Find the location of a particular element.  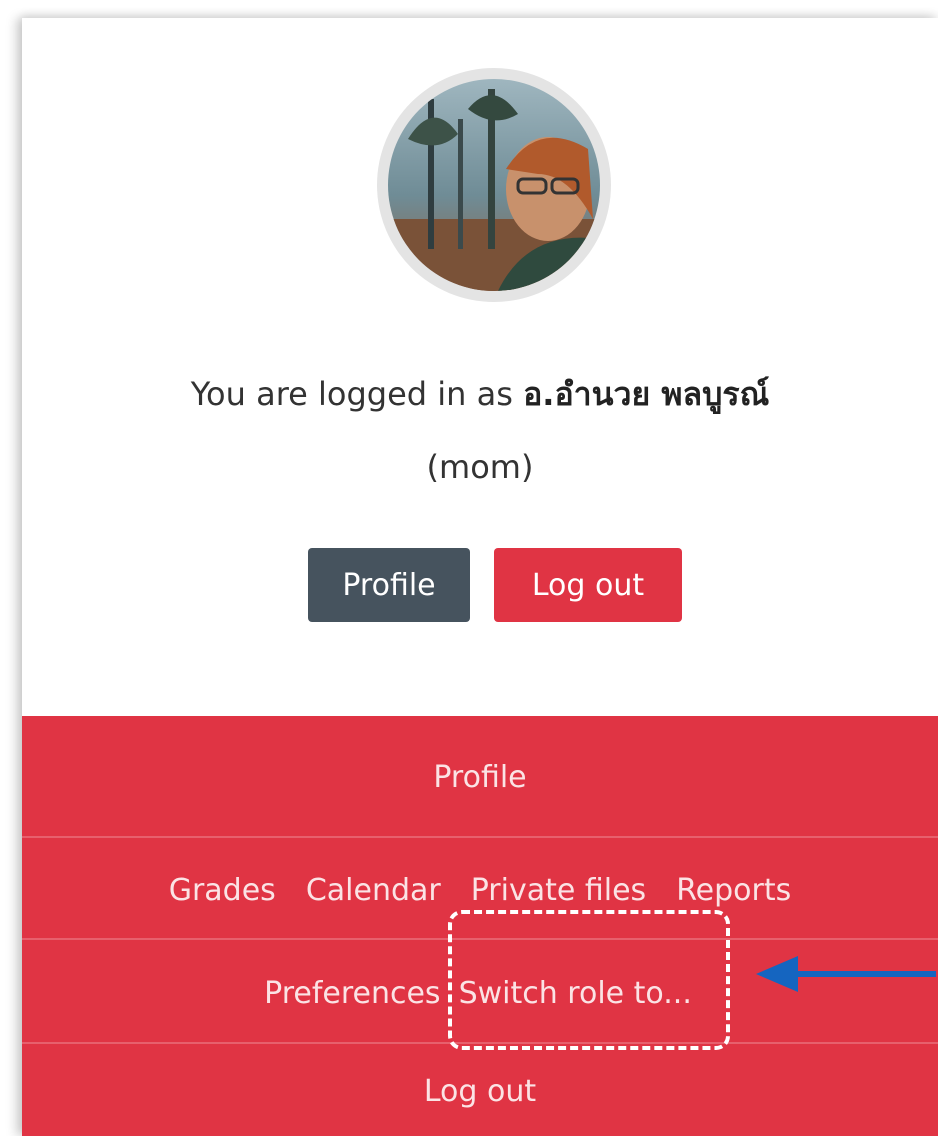

profile-button: Profile is located at coordinates (389, 585).